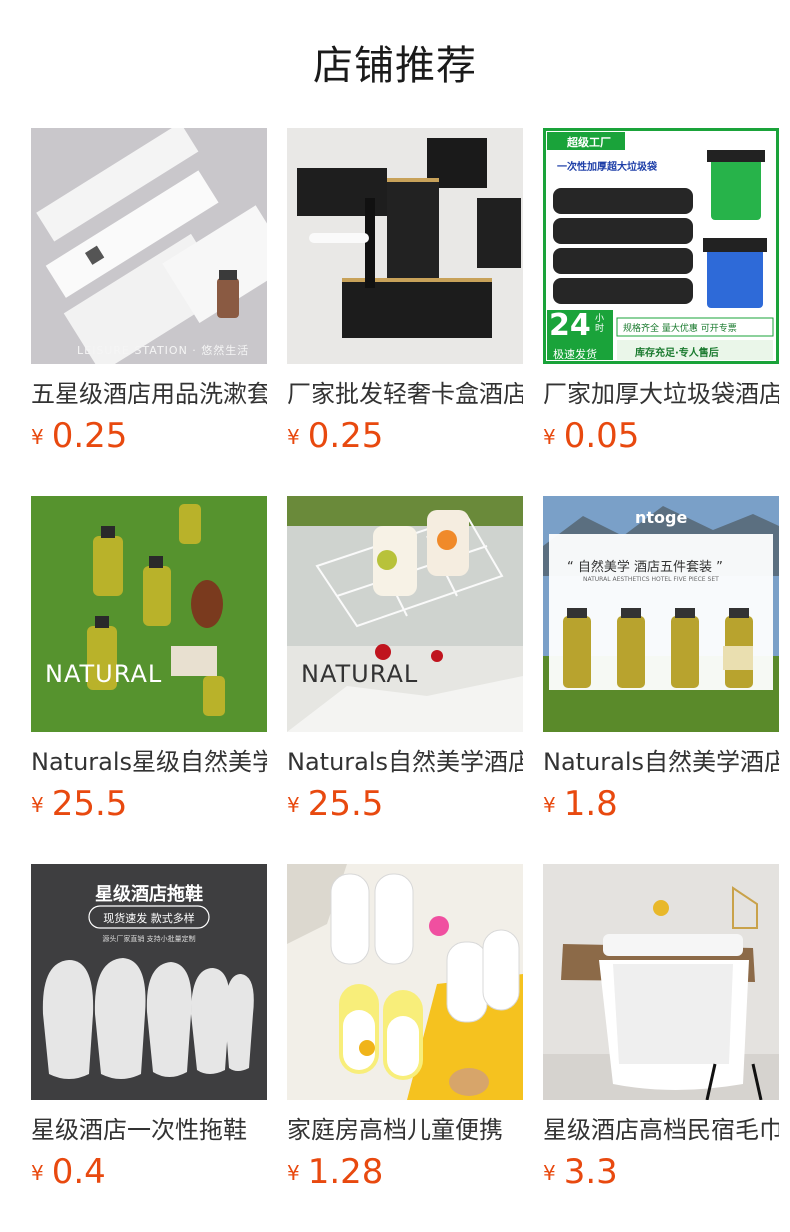 The width and height of the screenshot is (790, 1232). Describe the element at coordinates (680, 329) in the screenshot. I see `spec-text: 规格齐全 量大优惠 可开专票` at that location.